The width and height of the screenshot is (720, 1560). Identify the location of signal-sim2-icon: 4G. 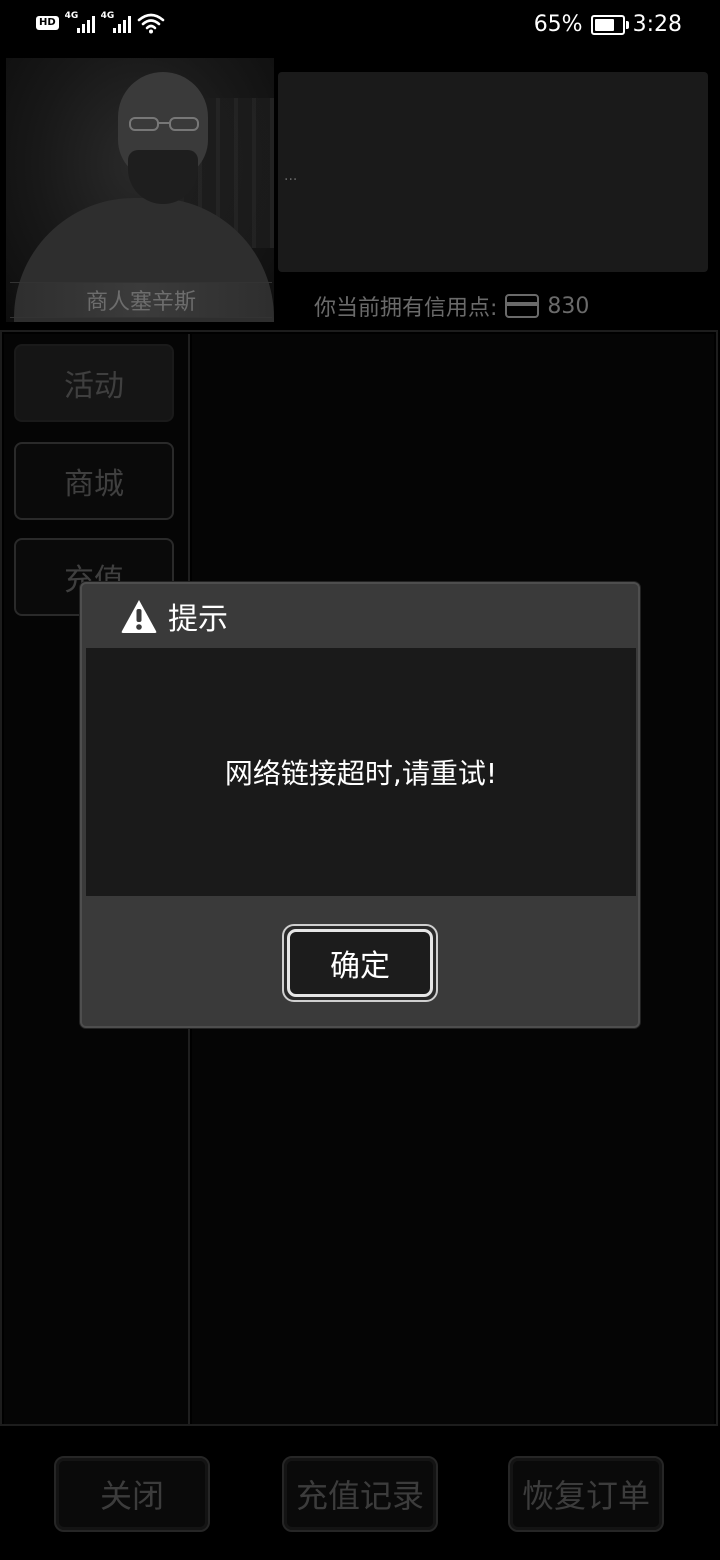
(115, 22).